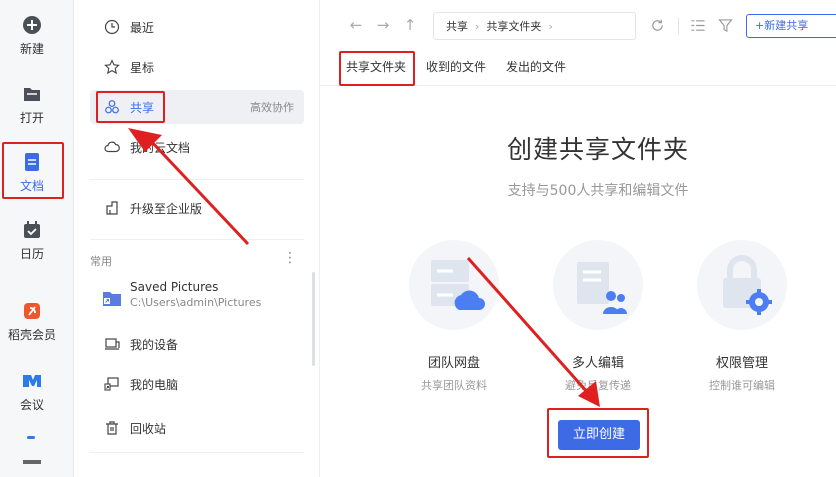 The height and width of the screenshot is (477, 836). What do you see at coordinates (32, 311) in the screenshot?
I see `docer-icon` at bounding box center [32, 311].